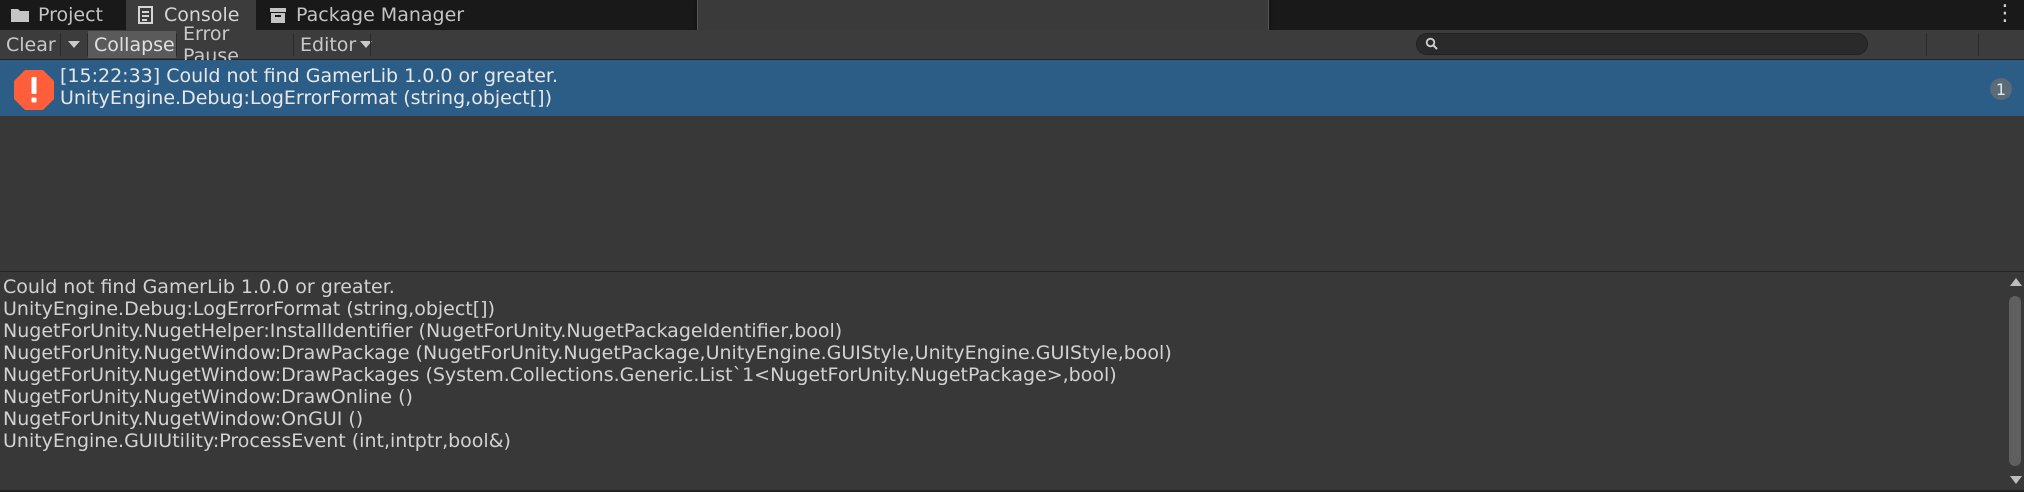 This screenshot has height=492, width=2024. I want to click on folder-icon, so click(20, 15).